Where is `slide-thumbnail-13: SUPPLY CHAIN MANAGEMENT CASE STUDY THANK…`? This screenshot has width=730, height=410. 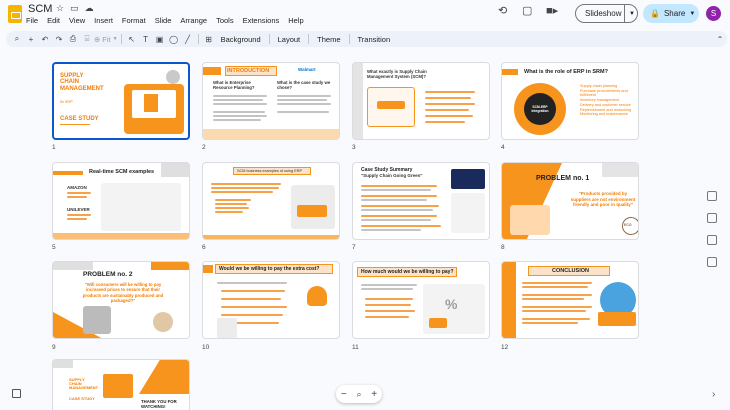
slide-thumbnail-13: SUPPLY CHAIN MANAGEMENT CASE STUDY THANK… is located at coordinates (121, 384).